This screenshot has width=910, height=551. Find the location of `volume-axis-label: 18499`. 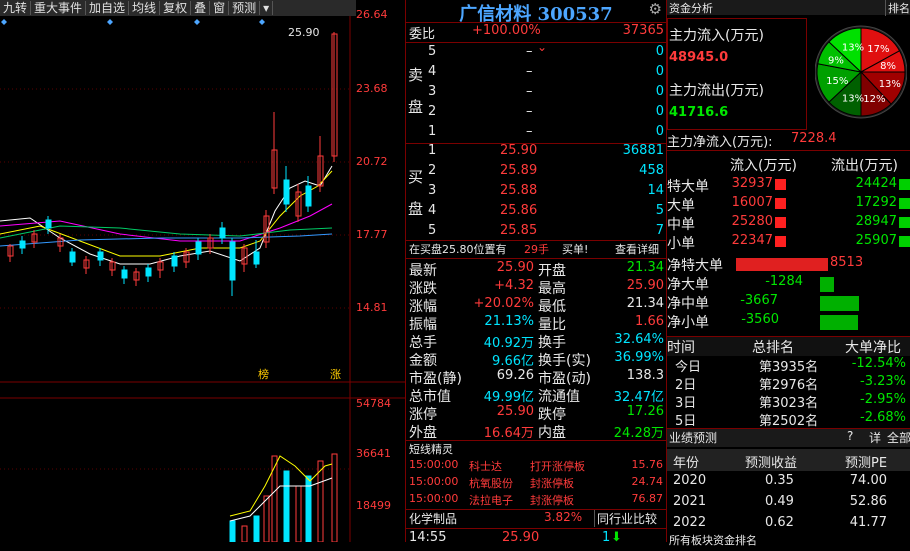

volume-axis-label: 18499 is located at coordinates (373, 505).